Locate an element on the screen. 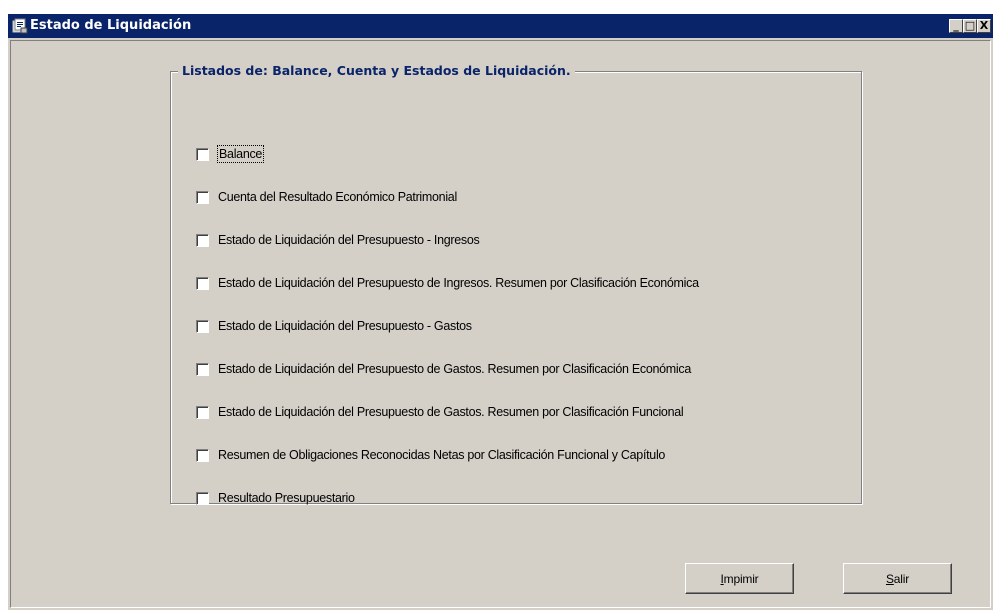 The image size is (993, 610). minimize-icon: _ is located at coordinates (956, 25).